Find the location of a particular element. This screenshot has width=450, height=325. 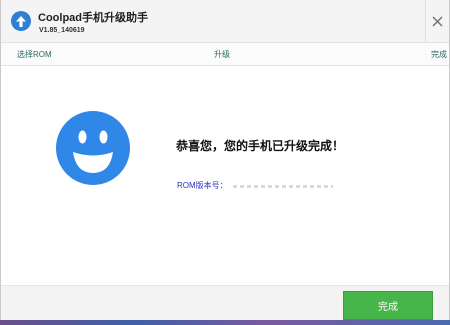

progress-steps: 选择ROM 升级 完成 is located at coordinates (225, 54).